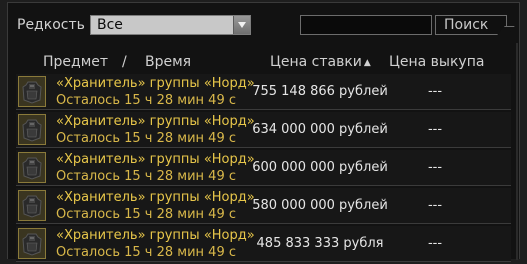 The width and height of the screenshot is (527, 264). Describe the element at coordinates (517, 151) in the screenshot. I see `scrollbar` at that location.